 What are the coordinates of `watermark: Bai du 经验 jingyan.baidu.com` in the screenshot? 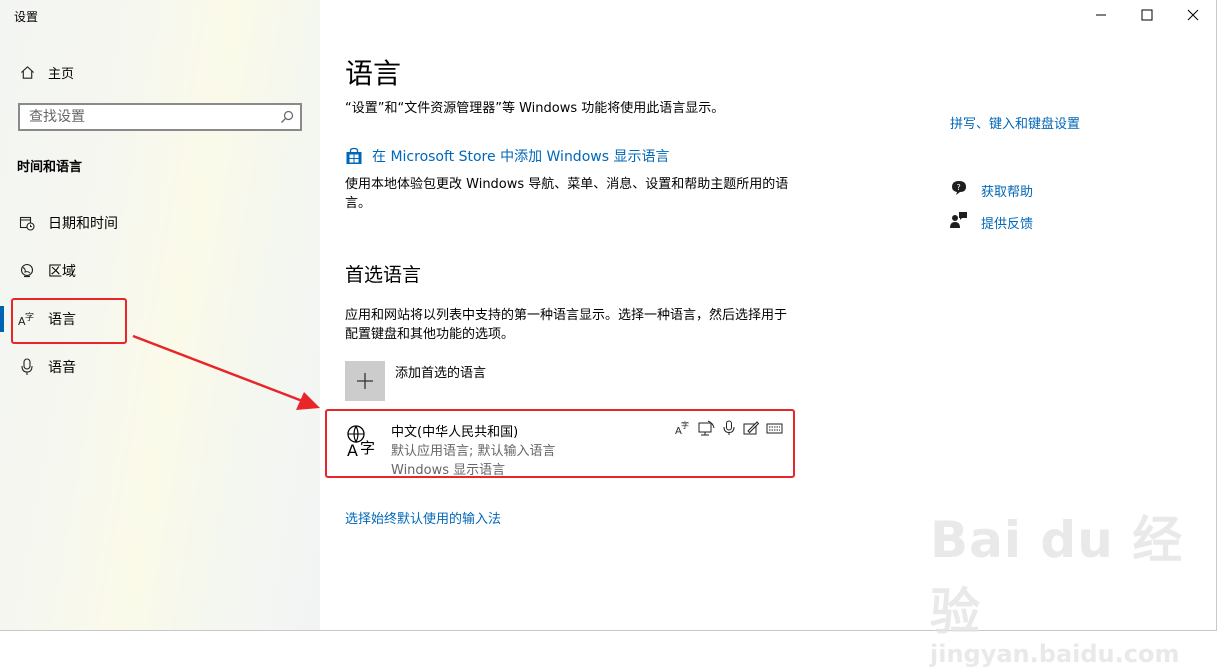 It's located at (1074, 584).